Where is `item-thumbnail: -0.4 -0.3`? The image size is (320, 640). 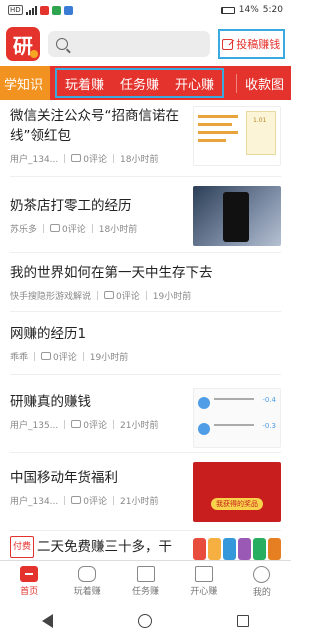
item-thumbnail: -0.4 -0.3 is located at coordinates (237, 418).